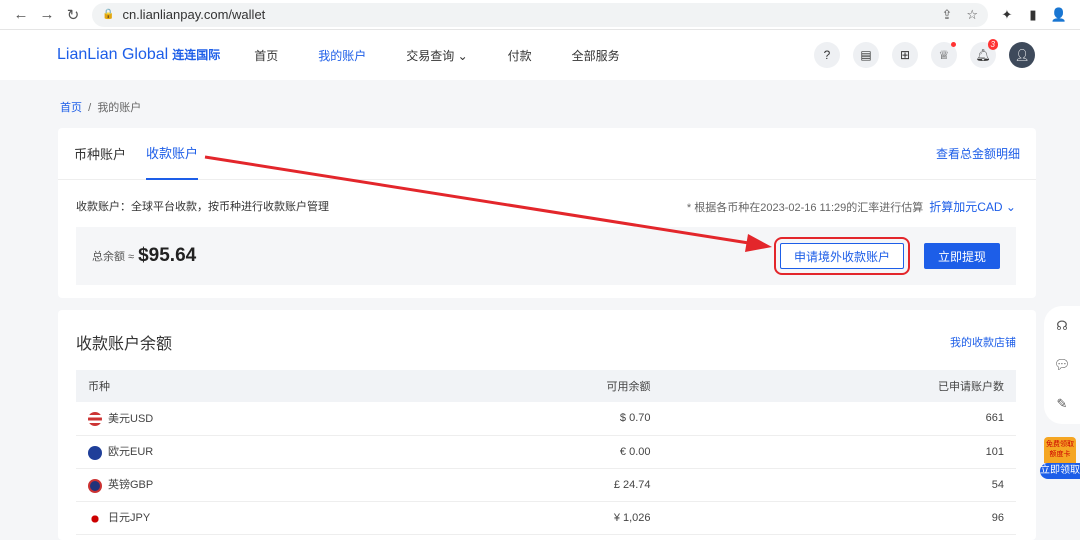 The width and height of the screenshot is (1080, 540). What do you see at coordinates (129, 518) in the screenshot?
I see `currency-name: 日元JPY` at bounding box center [129, 518].